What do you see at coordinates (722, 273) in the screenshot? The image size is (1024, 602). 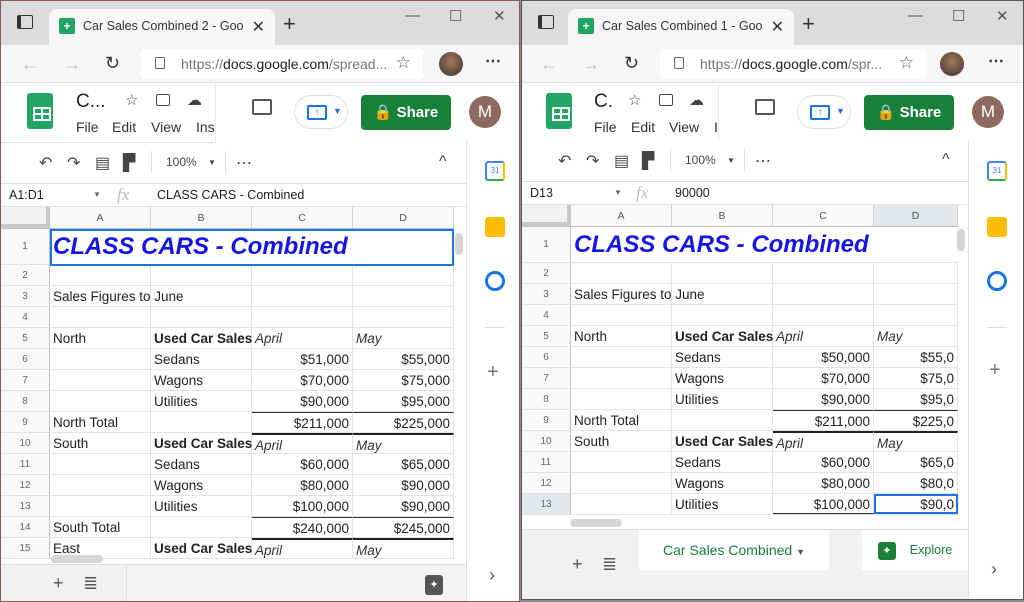 I see `cell-b2` at bounding box center [722, 273].